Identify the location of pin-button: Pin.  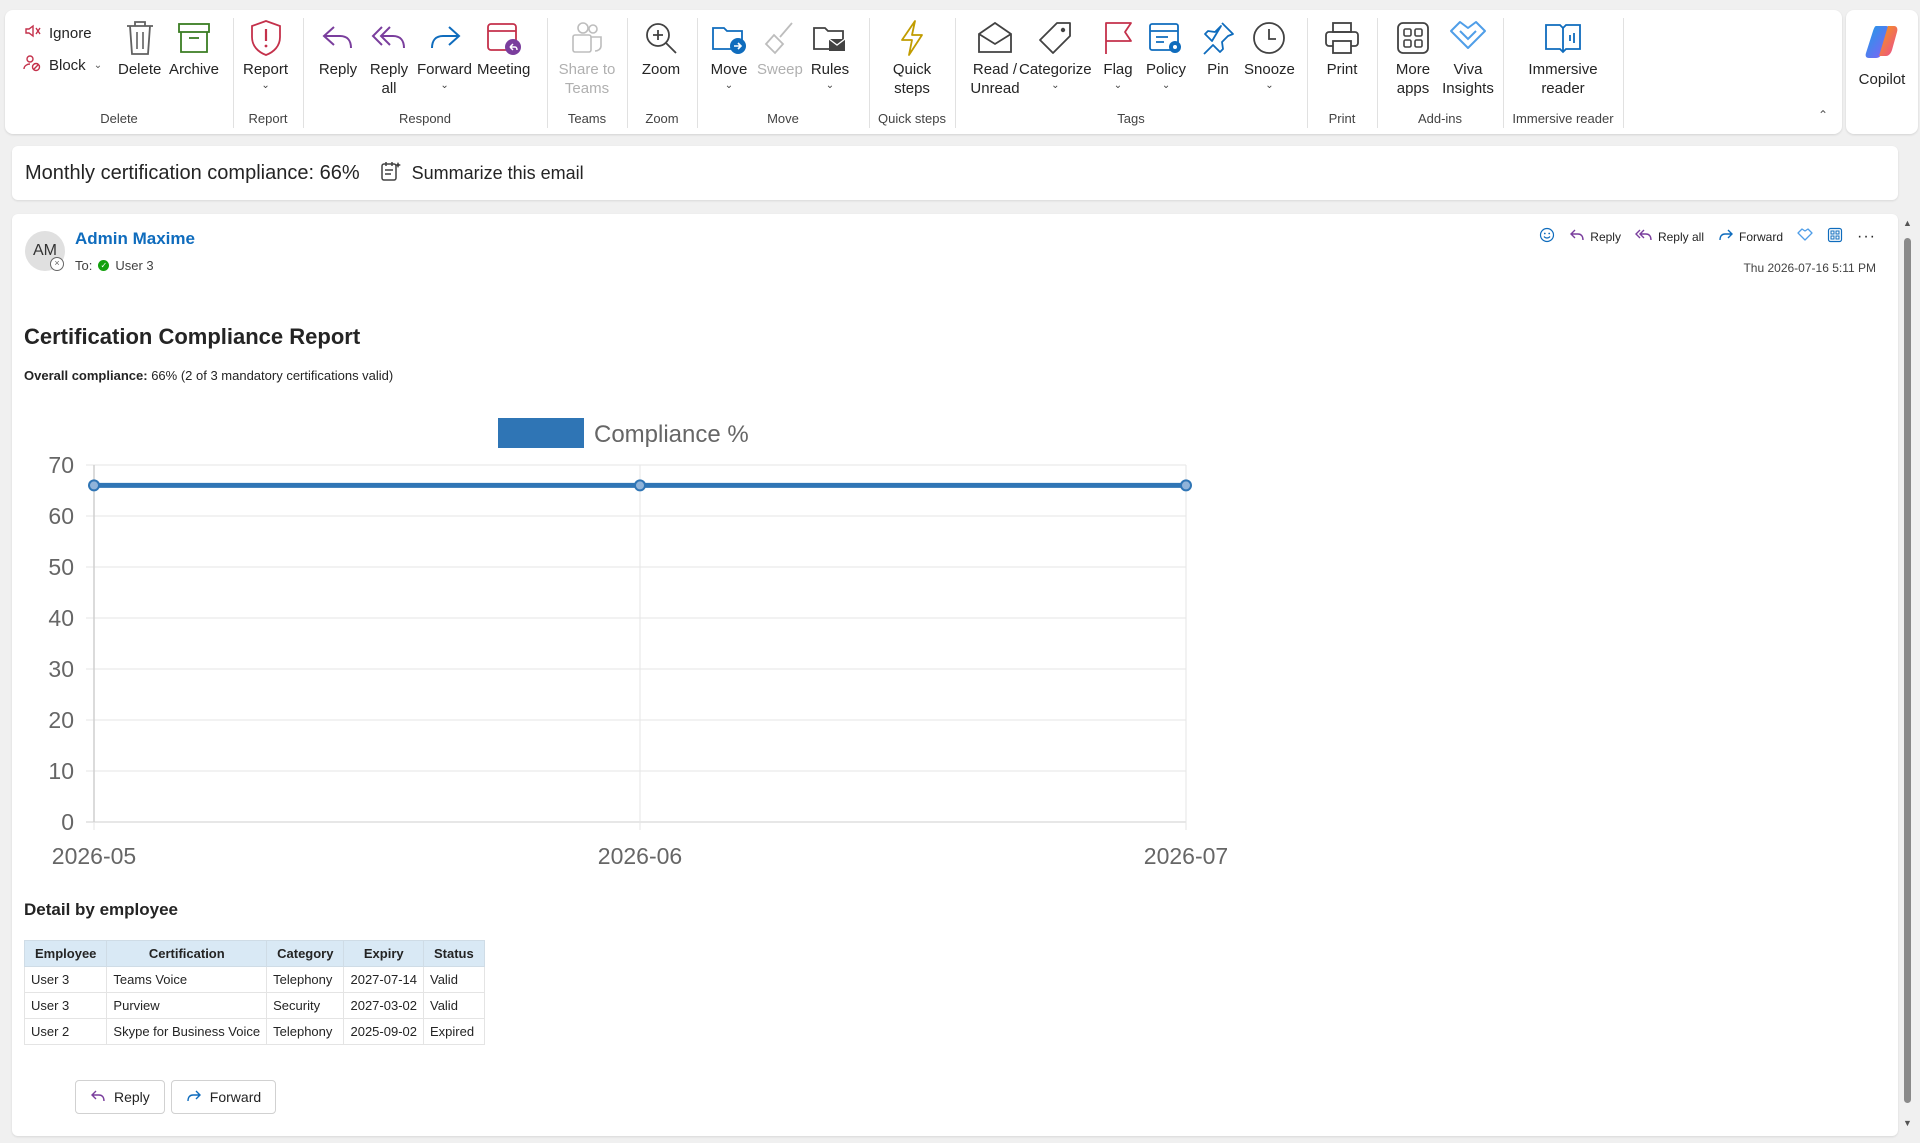
(1218, 48).